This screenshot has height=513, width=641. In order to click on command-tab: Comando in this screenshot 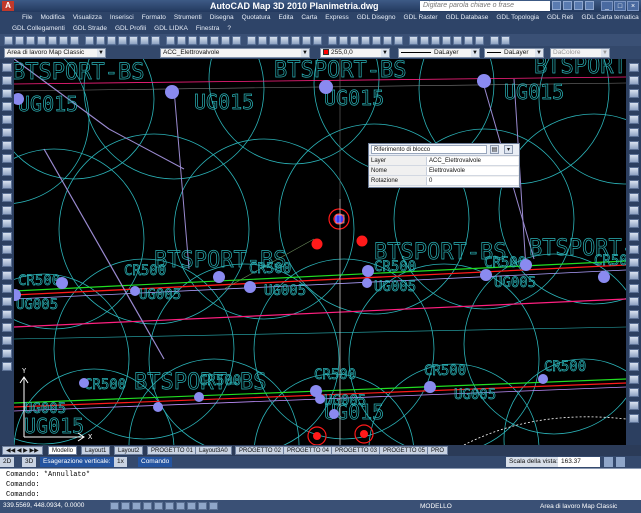, I will do `click(155, 462)`.